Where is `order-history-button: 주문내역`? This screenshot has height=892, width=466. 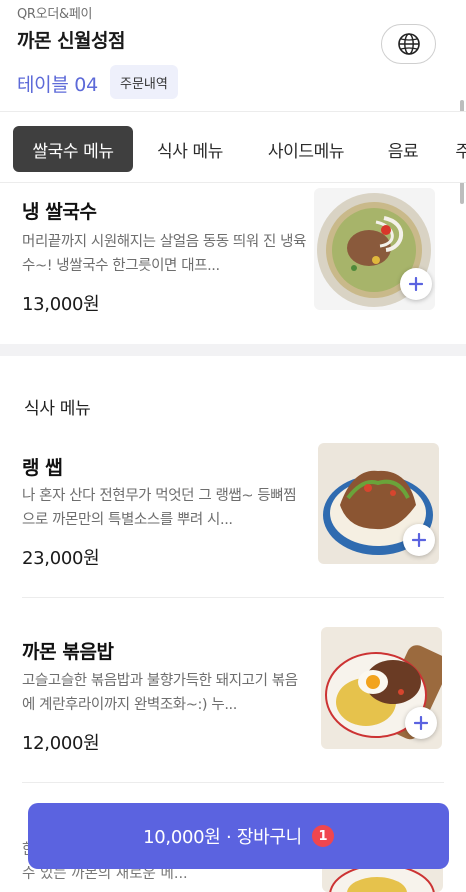
order-history-button: 주문내역 is located at coordinates (144, 82).